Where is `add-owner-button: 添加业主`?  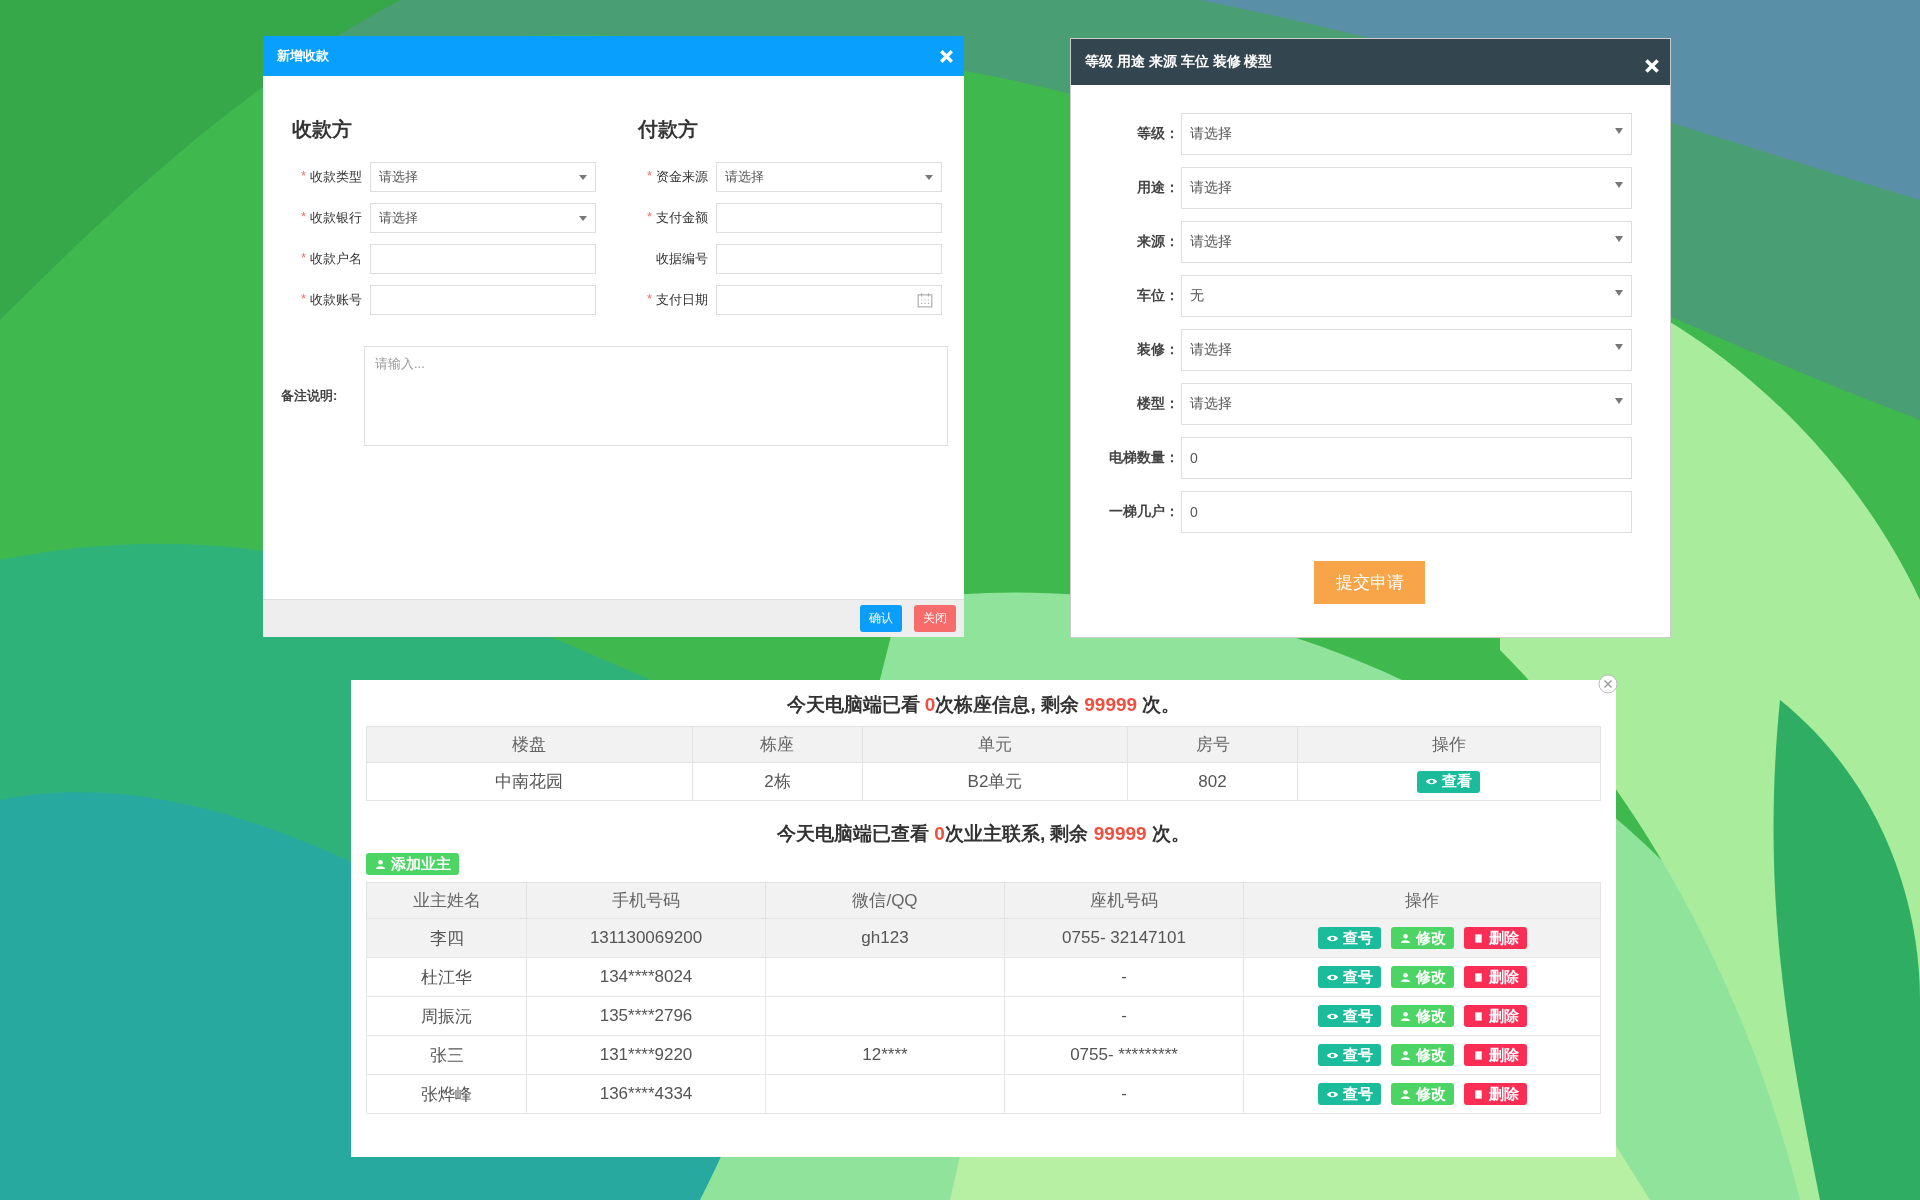 add-owner-button: 添加业主 is located at coordinates (412, 864).